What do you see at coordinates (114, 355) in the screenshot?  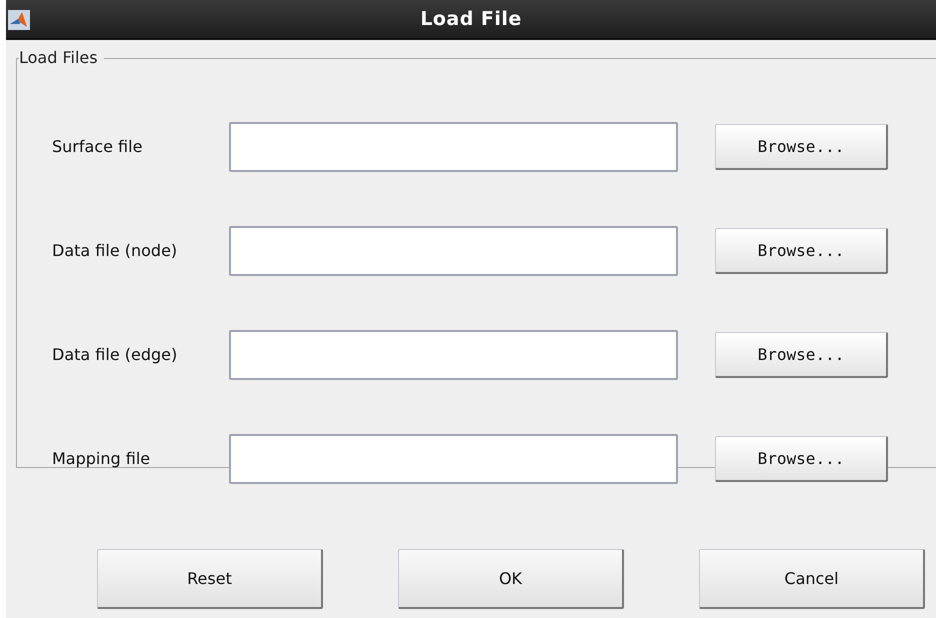 I see `field-label: Data file (edge)` at bounding box center [114, 355].